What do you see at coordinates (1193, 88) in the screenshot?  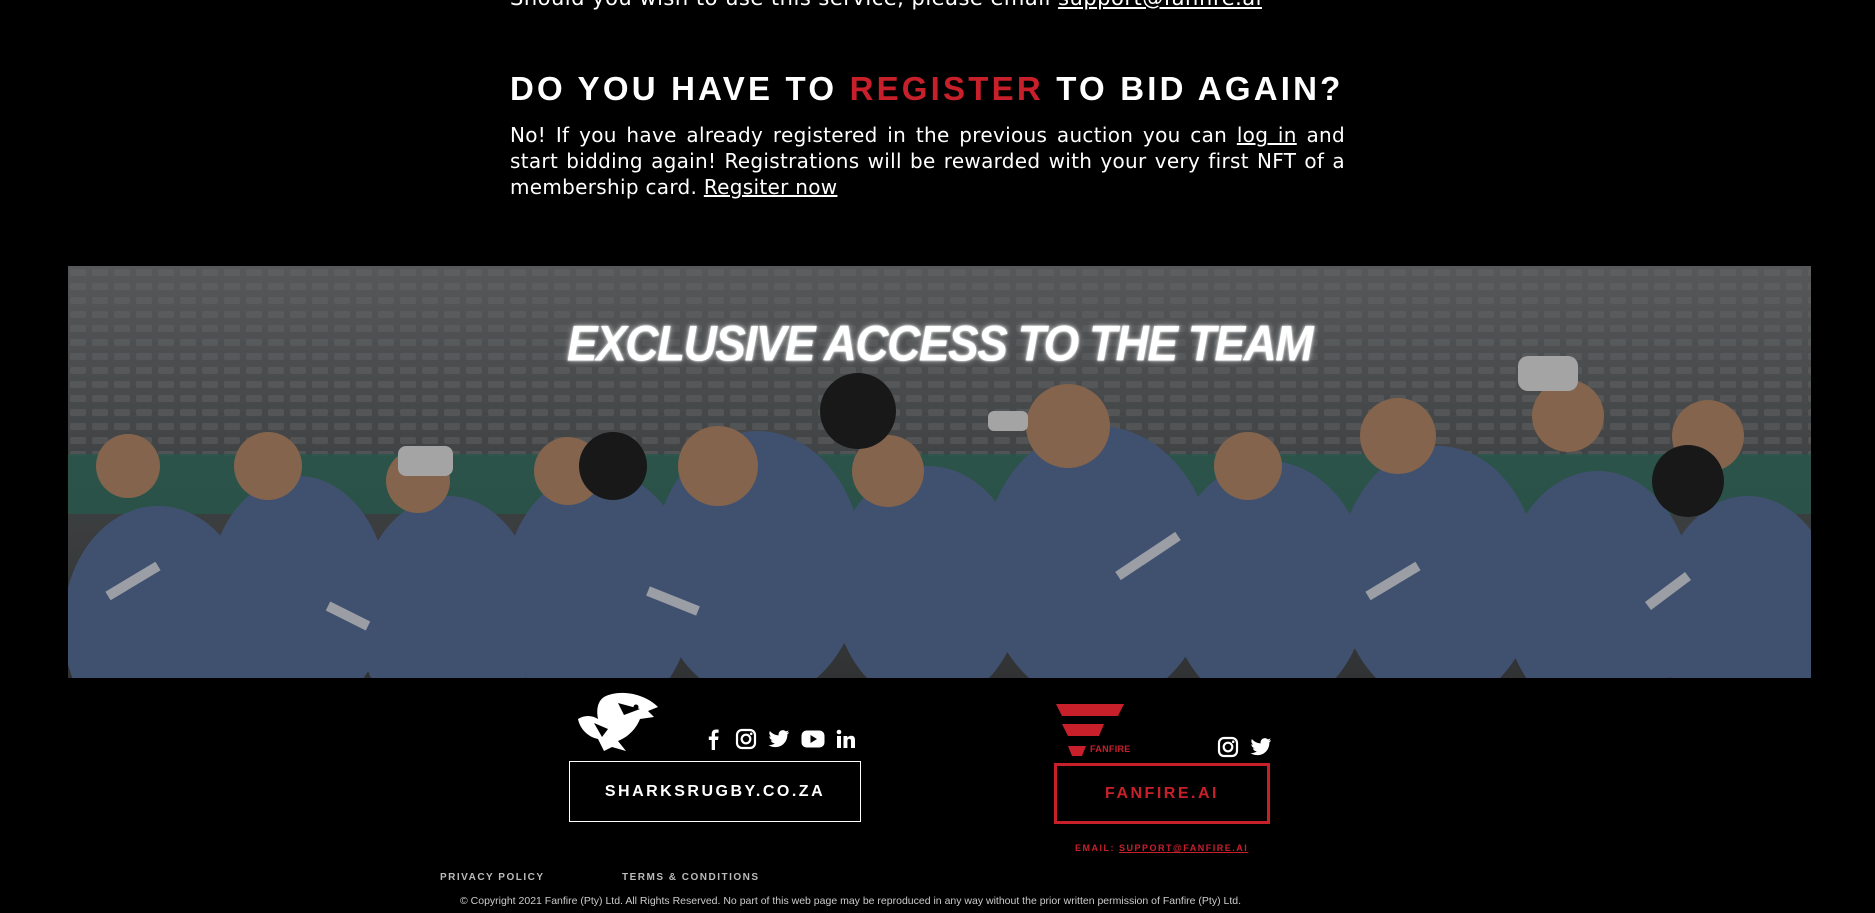 I see `faq-heading-part2: TO BID AGAIN?` at bounding box center [1193, 88].